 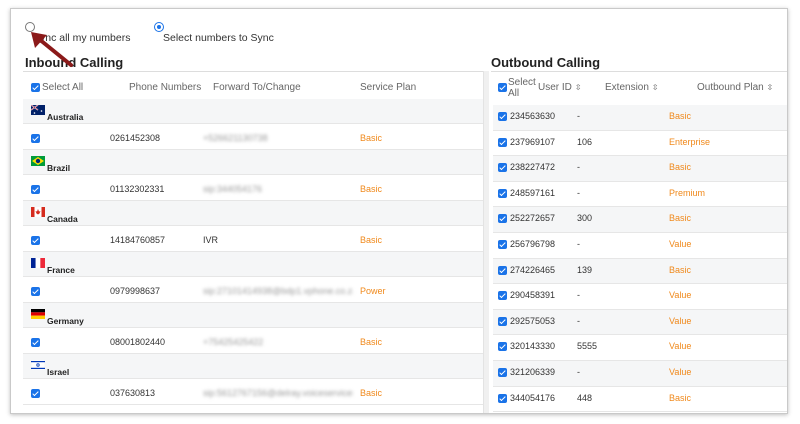 What do you see at coordinates (388, 87) in the screenshot?
I see `service-plan-header: Service Plan` at bounding box center [388, 87].